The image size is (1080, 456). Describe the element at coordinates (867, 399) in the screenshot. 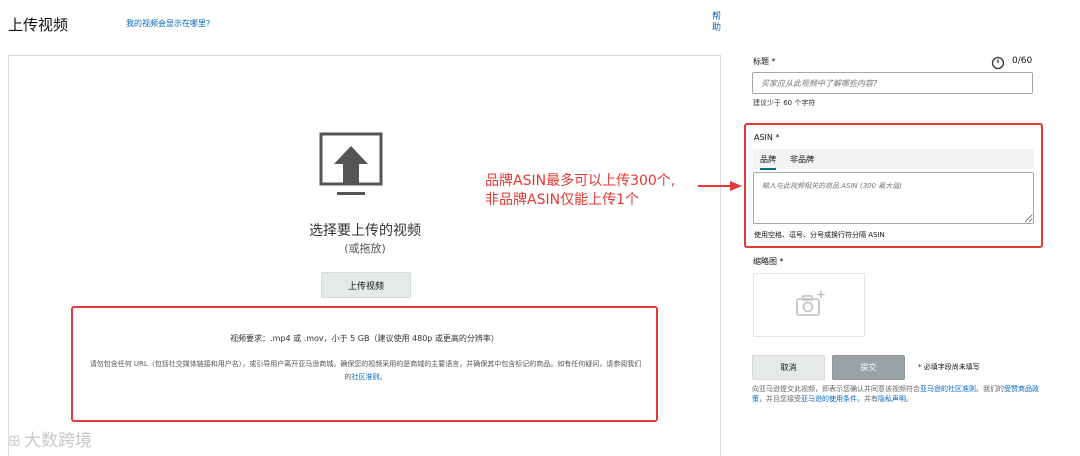

I see `legal-mid-3: ，并有` at that location.